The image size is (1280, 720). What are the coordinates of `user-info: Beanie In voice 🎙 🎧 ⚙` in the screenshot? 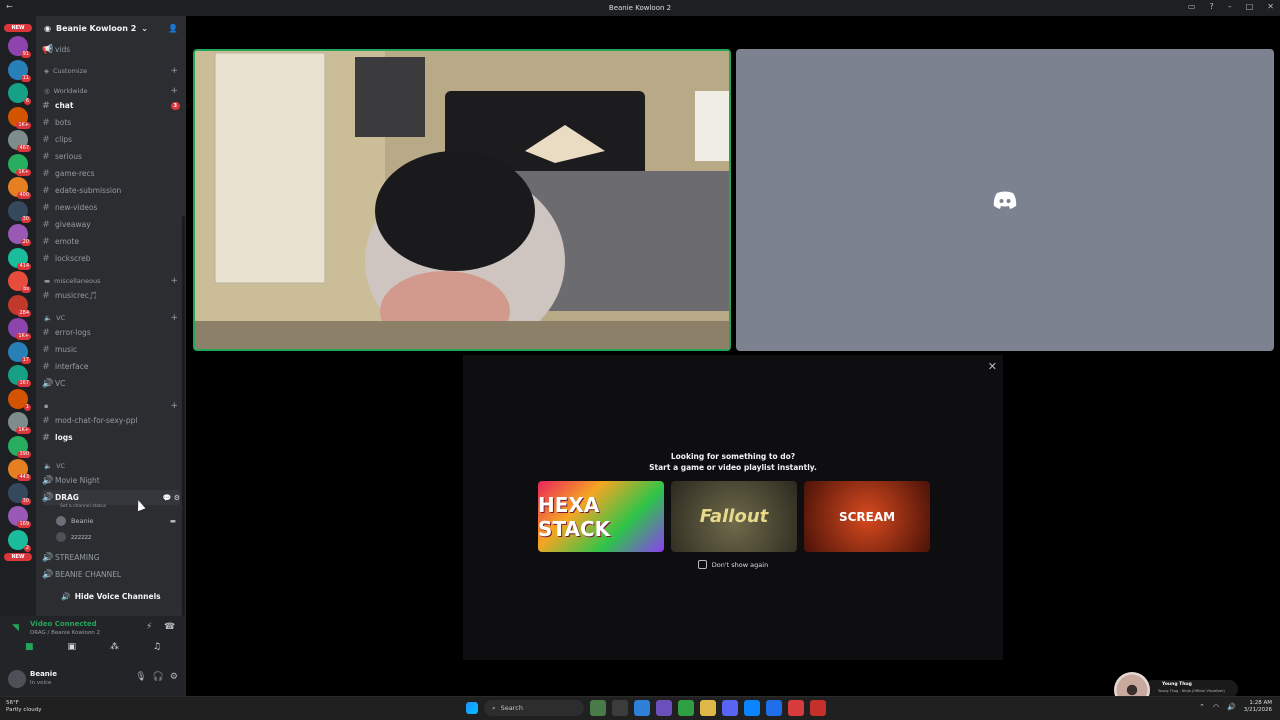 It's located at (93, 679).